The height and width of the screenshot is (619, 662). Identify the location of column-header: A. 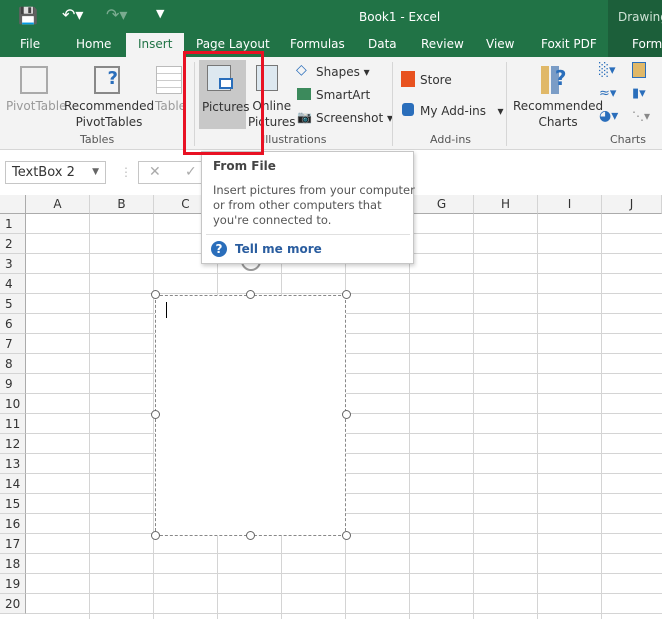
(58, 204).